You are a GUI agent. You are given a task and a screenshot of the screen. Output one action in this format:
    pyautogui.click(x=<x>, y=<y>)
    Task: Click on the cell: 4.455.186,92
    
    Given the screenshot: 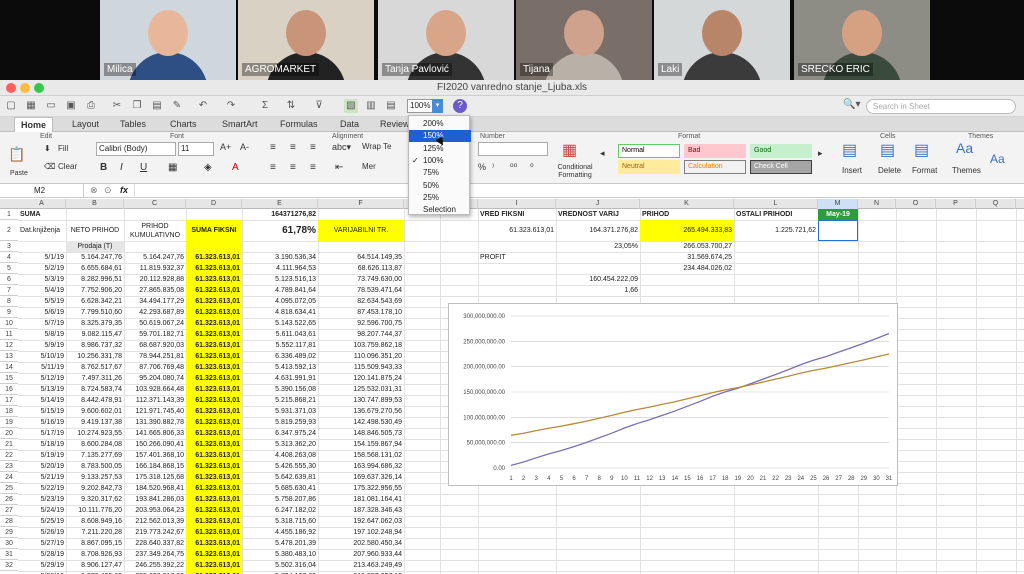 What is the action you would take?
    pyautogui.click(x=280, y=532)
    